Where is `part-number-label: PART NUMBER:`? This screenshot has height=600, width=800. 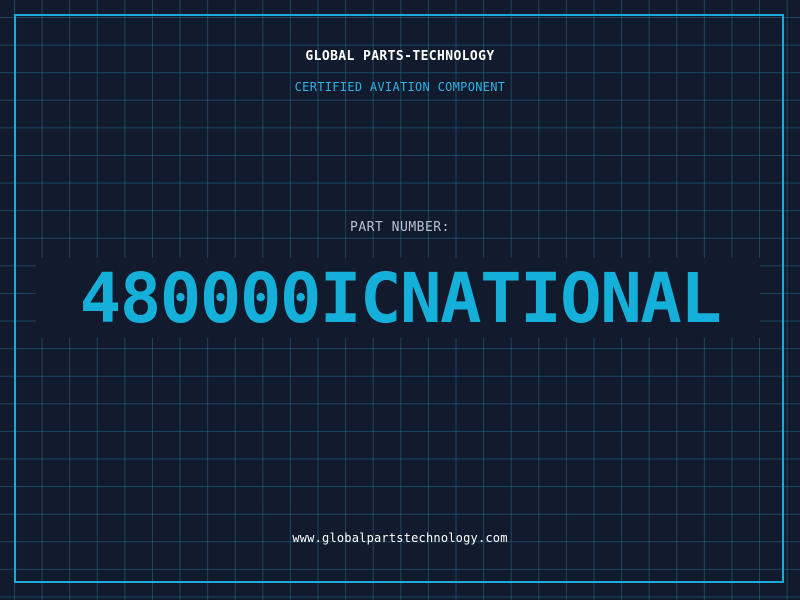
part-number-label: PART NUMBER: is located at coordinates (400, 227).